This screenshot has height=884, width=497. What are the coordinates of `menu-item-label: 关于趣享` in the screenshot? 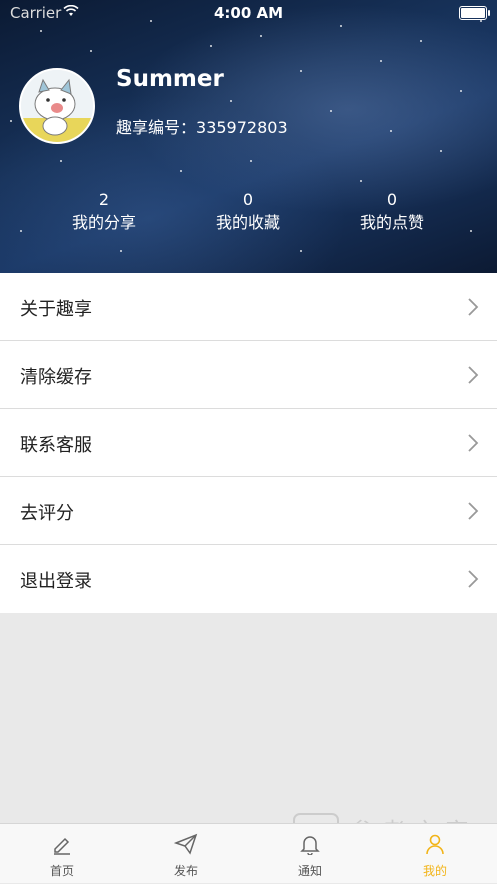 It's located at (56, 309).